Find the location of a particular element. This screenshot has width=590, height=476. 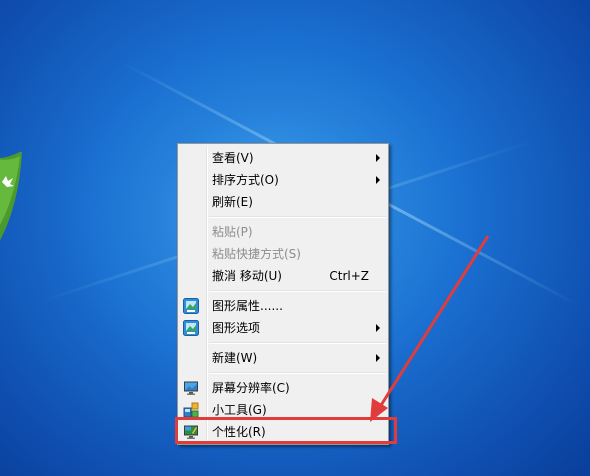

annotation-arrow is located at coordinates (430, 328).